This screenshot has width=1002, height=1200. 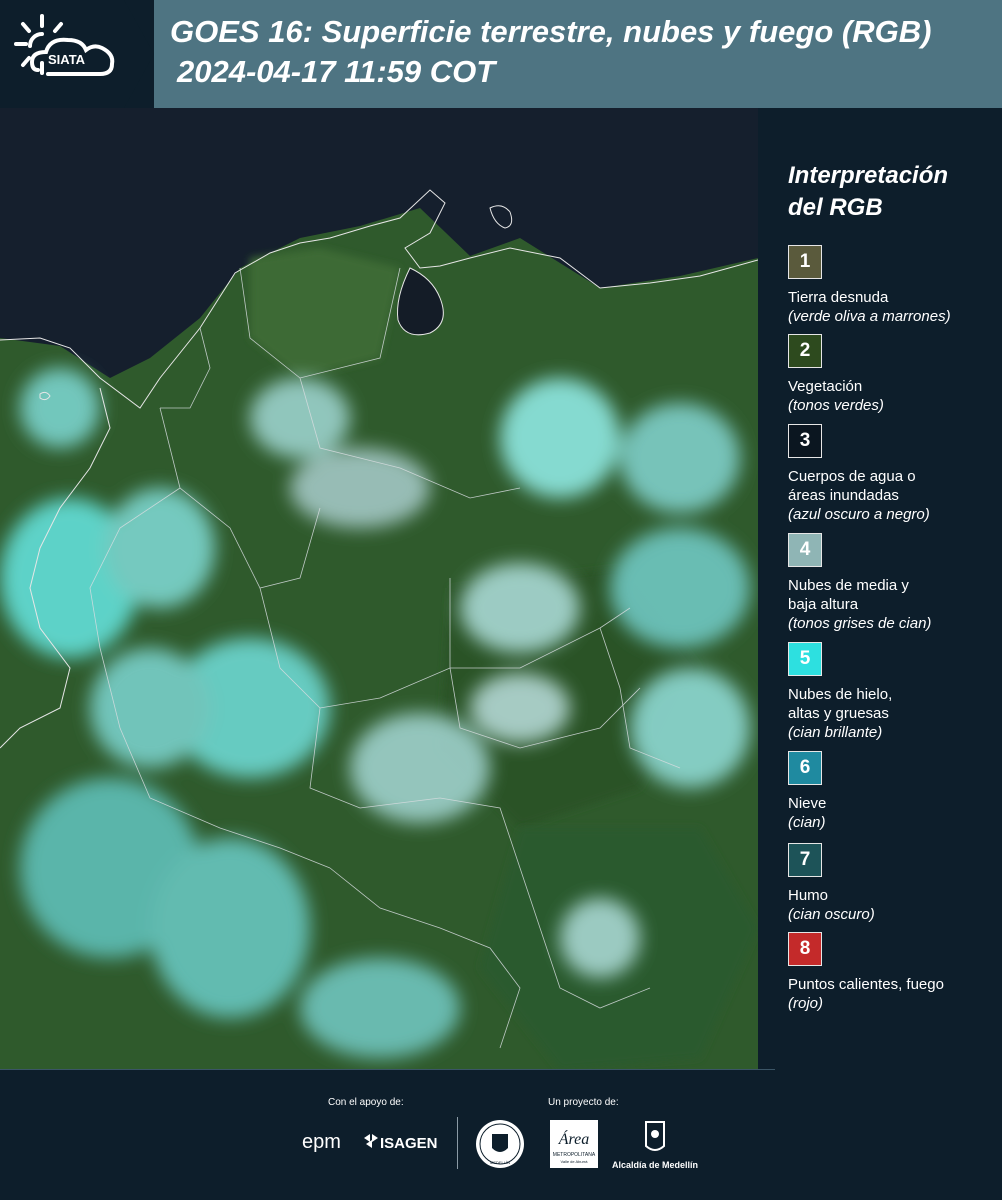 What do you see at coordinates (831, 914) in the screenshot?
I see `legend-item-sub: (cian oscuro)` at bounding box center [831, 914].